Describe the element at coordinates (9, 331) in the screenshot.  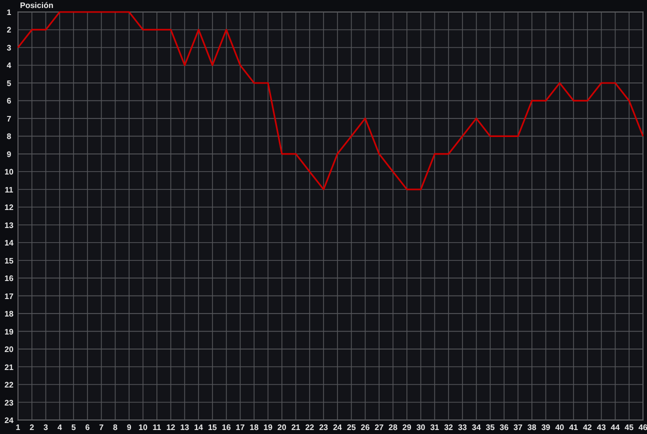
I see `y-tick-label: 19` at that location.